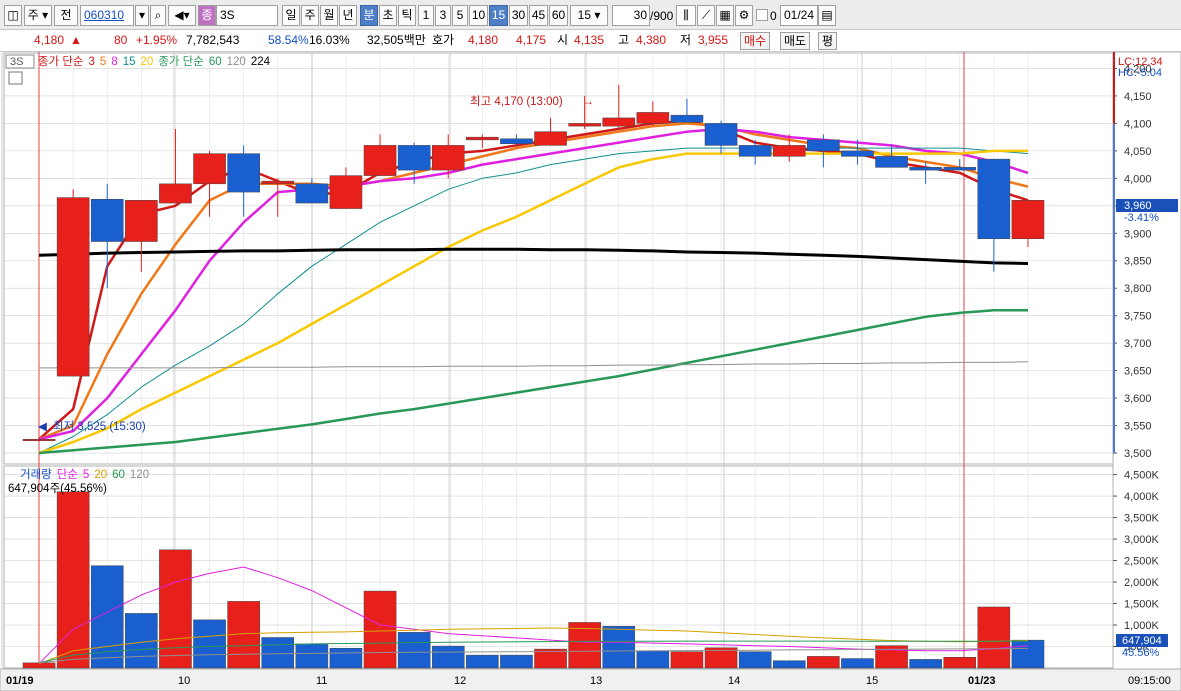  What do you see at coordinates (1142, 583) in the screenshot?
I see `volume-tick-label: 2,000K` at bounding box center [1142, 583].